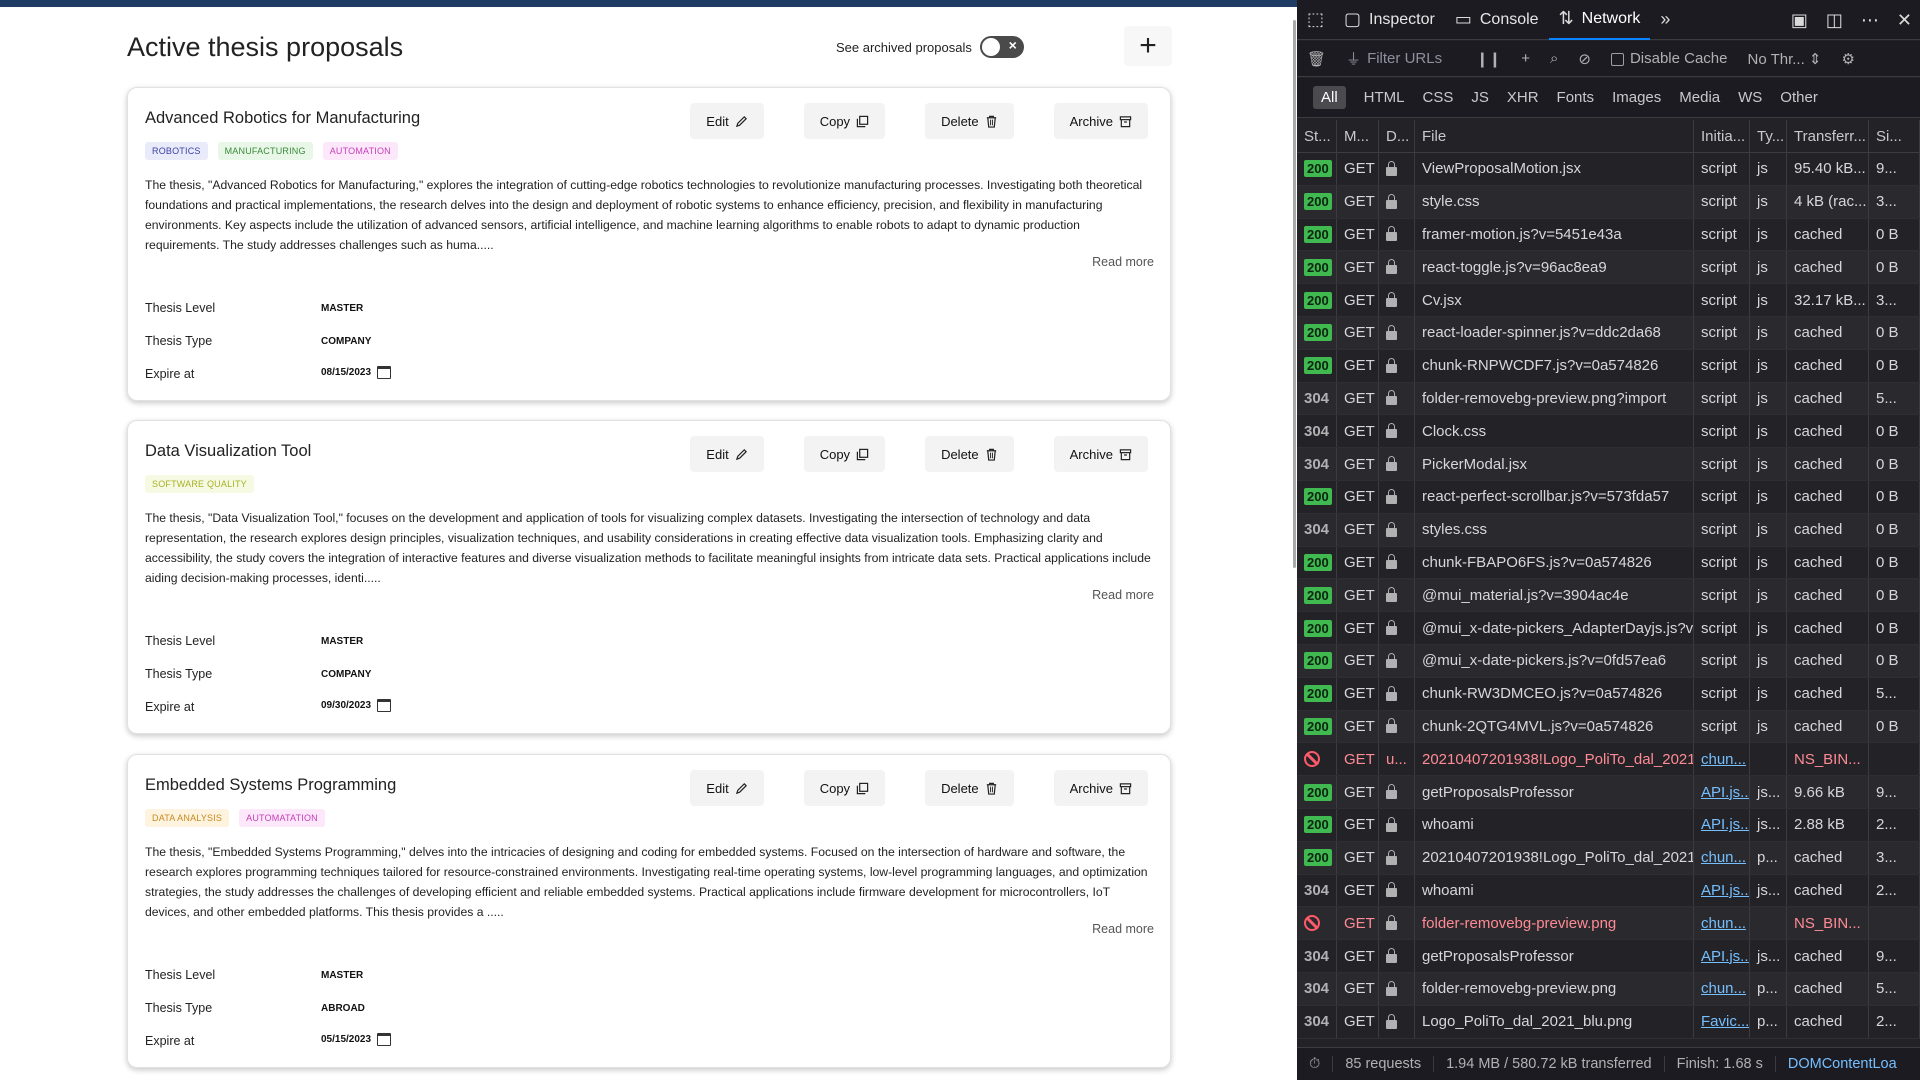  What do you see at coordinates (1665, 20) in the screenshot?
I see `more-tabs-icon: »` at bounding box center [1665, 20].